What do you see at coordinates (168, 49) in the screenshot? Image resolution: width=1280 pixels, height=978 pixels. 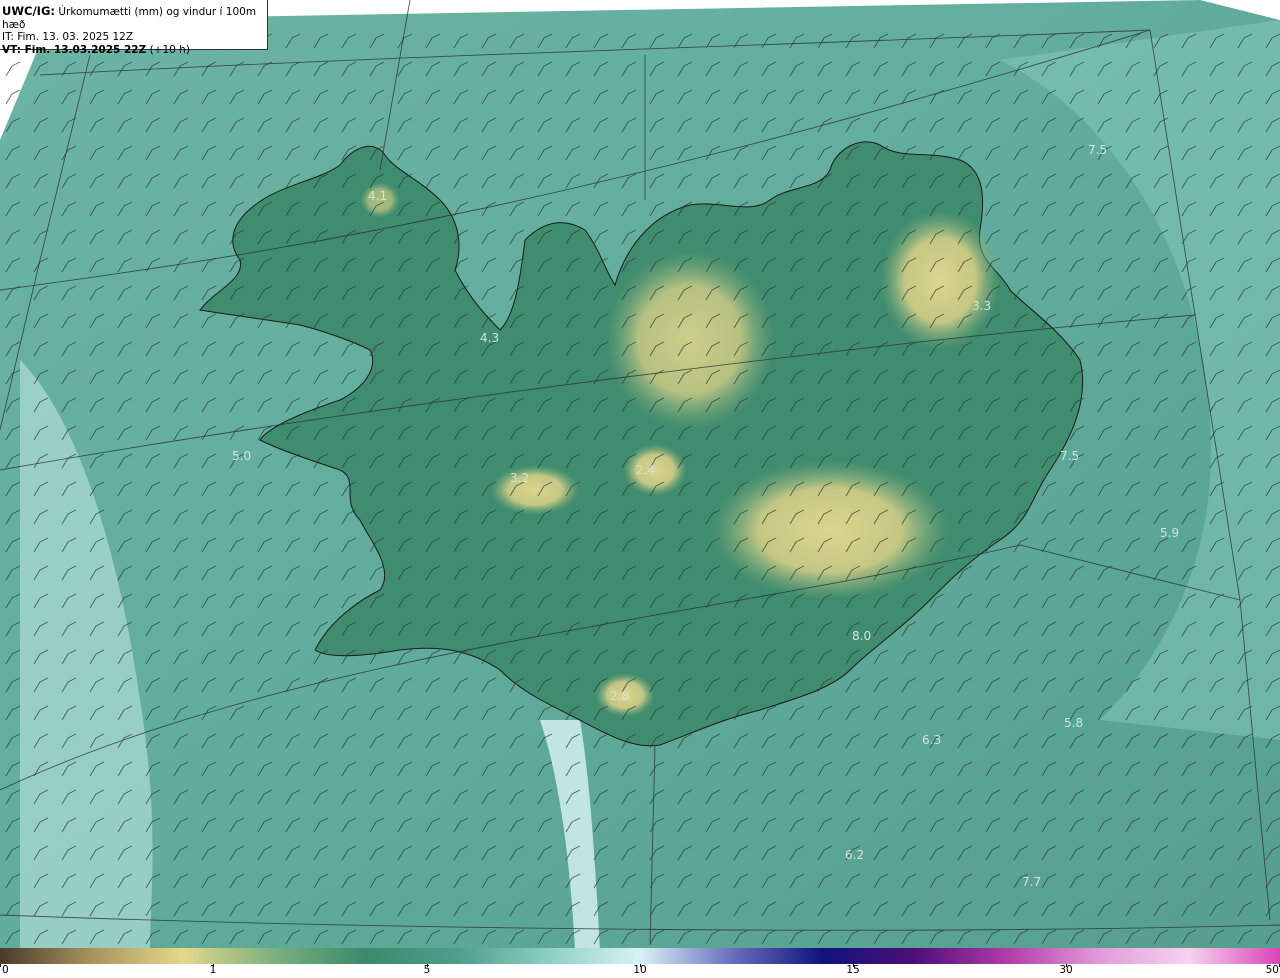 I see `forecast-offset: (+10 h)` at bounding box center [168, 49].